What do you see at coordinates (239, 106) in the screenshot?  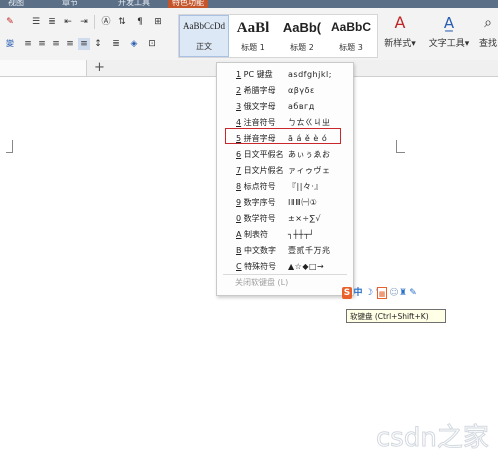 I see `menu-item-key: 3` at bounding box center [239, 106].